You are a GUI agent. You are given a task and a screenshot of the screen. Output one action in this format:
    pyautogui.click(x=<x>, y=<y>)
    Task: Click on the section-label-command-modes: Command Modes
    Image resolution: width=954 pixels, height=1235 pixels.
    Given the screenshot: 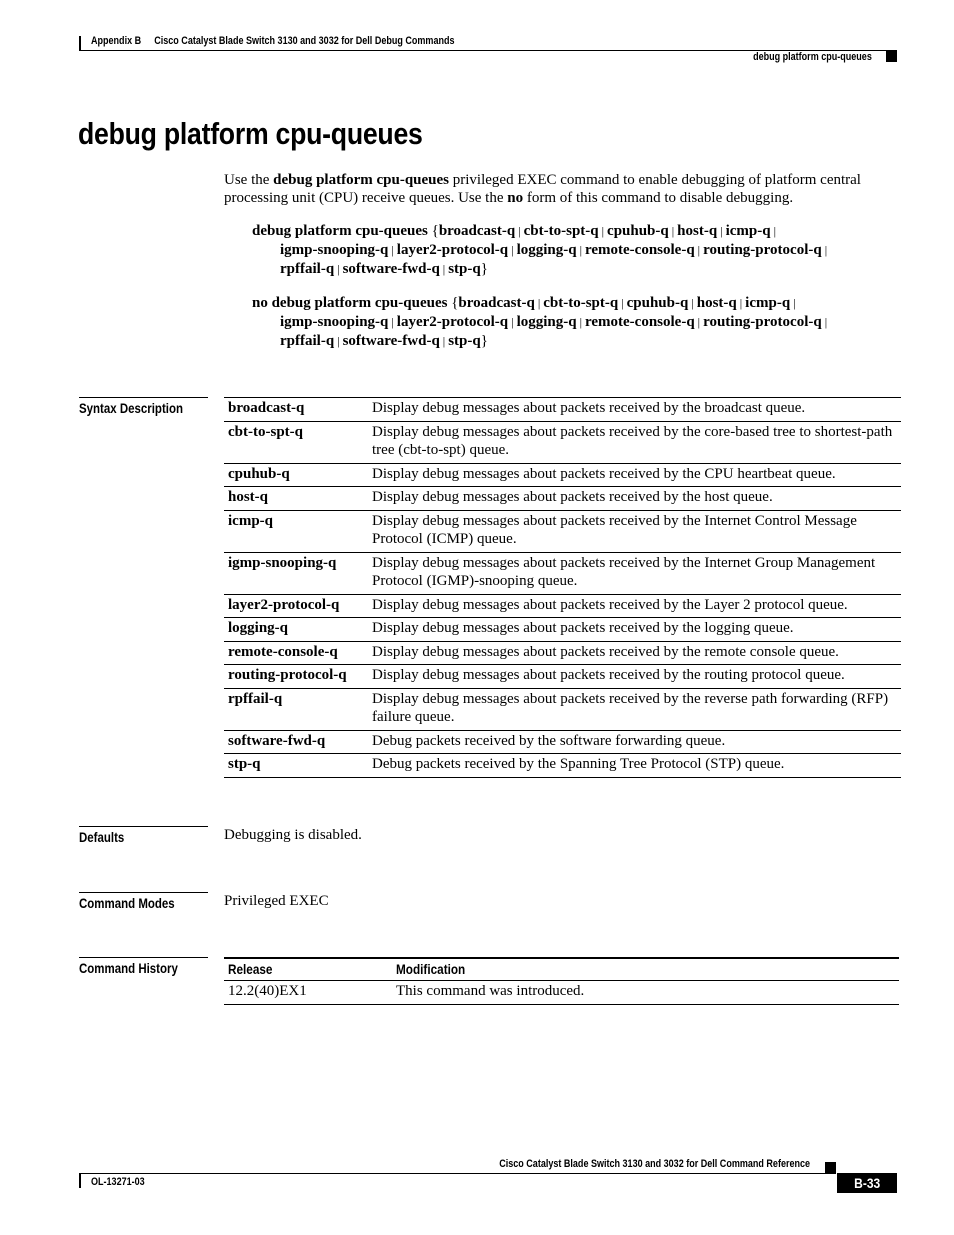 What is the action you would take?
    pyautogui.click(x=143, y=901)
    